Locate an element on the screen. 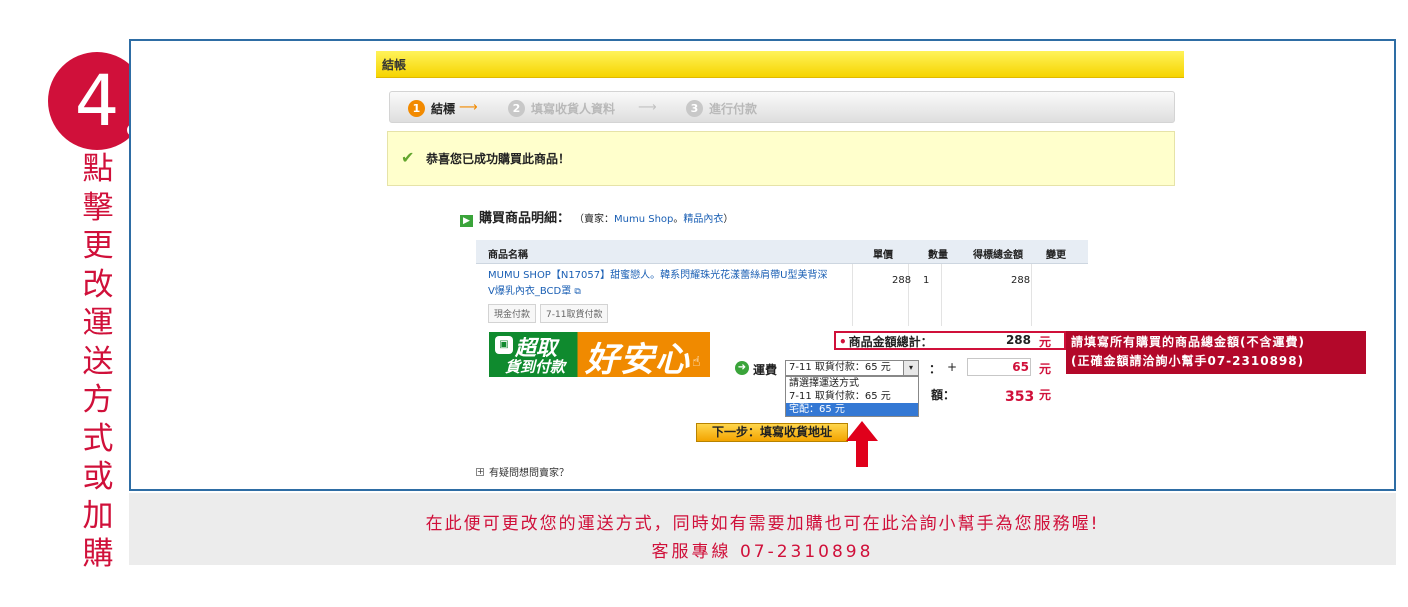  promo-line2: 貨到付款 is located at coordinates (535, 367).